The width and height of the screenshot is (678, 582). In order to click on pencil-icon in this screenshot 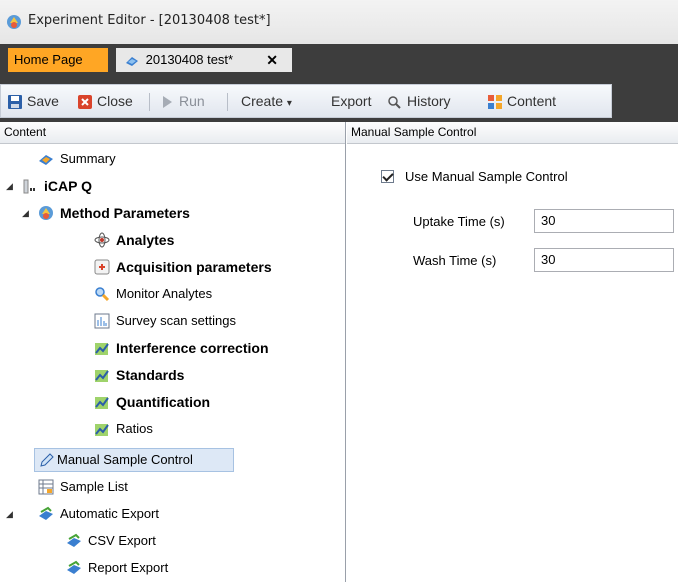, I will do `click(47, 460)`.